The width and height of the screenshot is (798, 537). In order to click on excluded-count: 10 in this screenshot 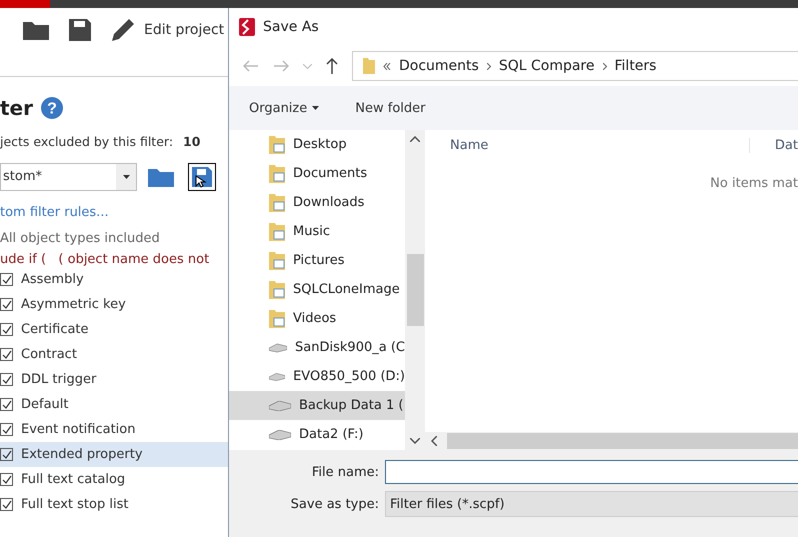, I will do `click(191, 141)`.